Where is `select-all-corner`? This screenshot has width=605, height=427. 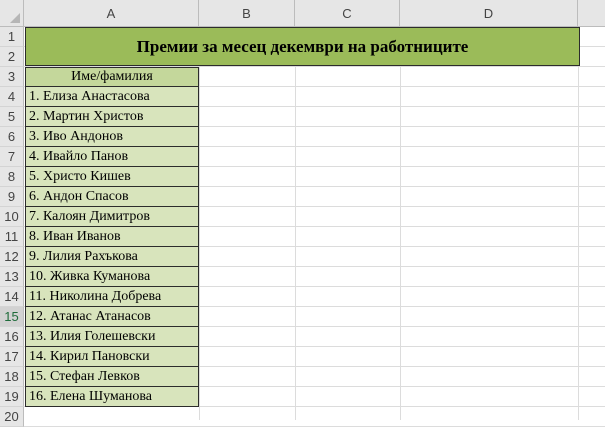
select-all-corner is located at coordinates (12, 13).